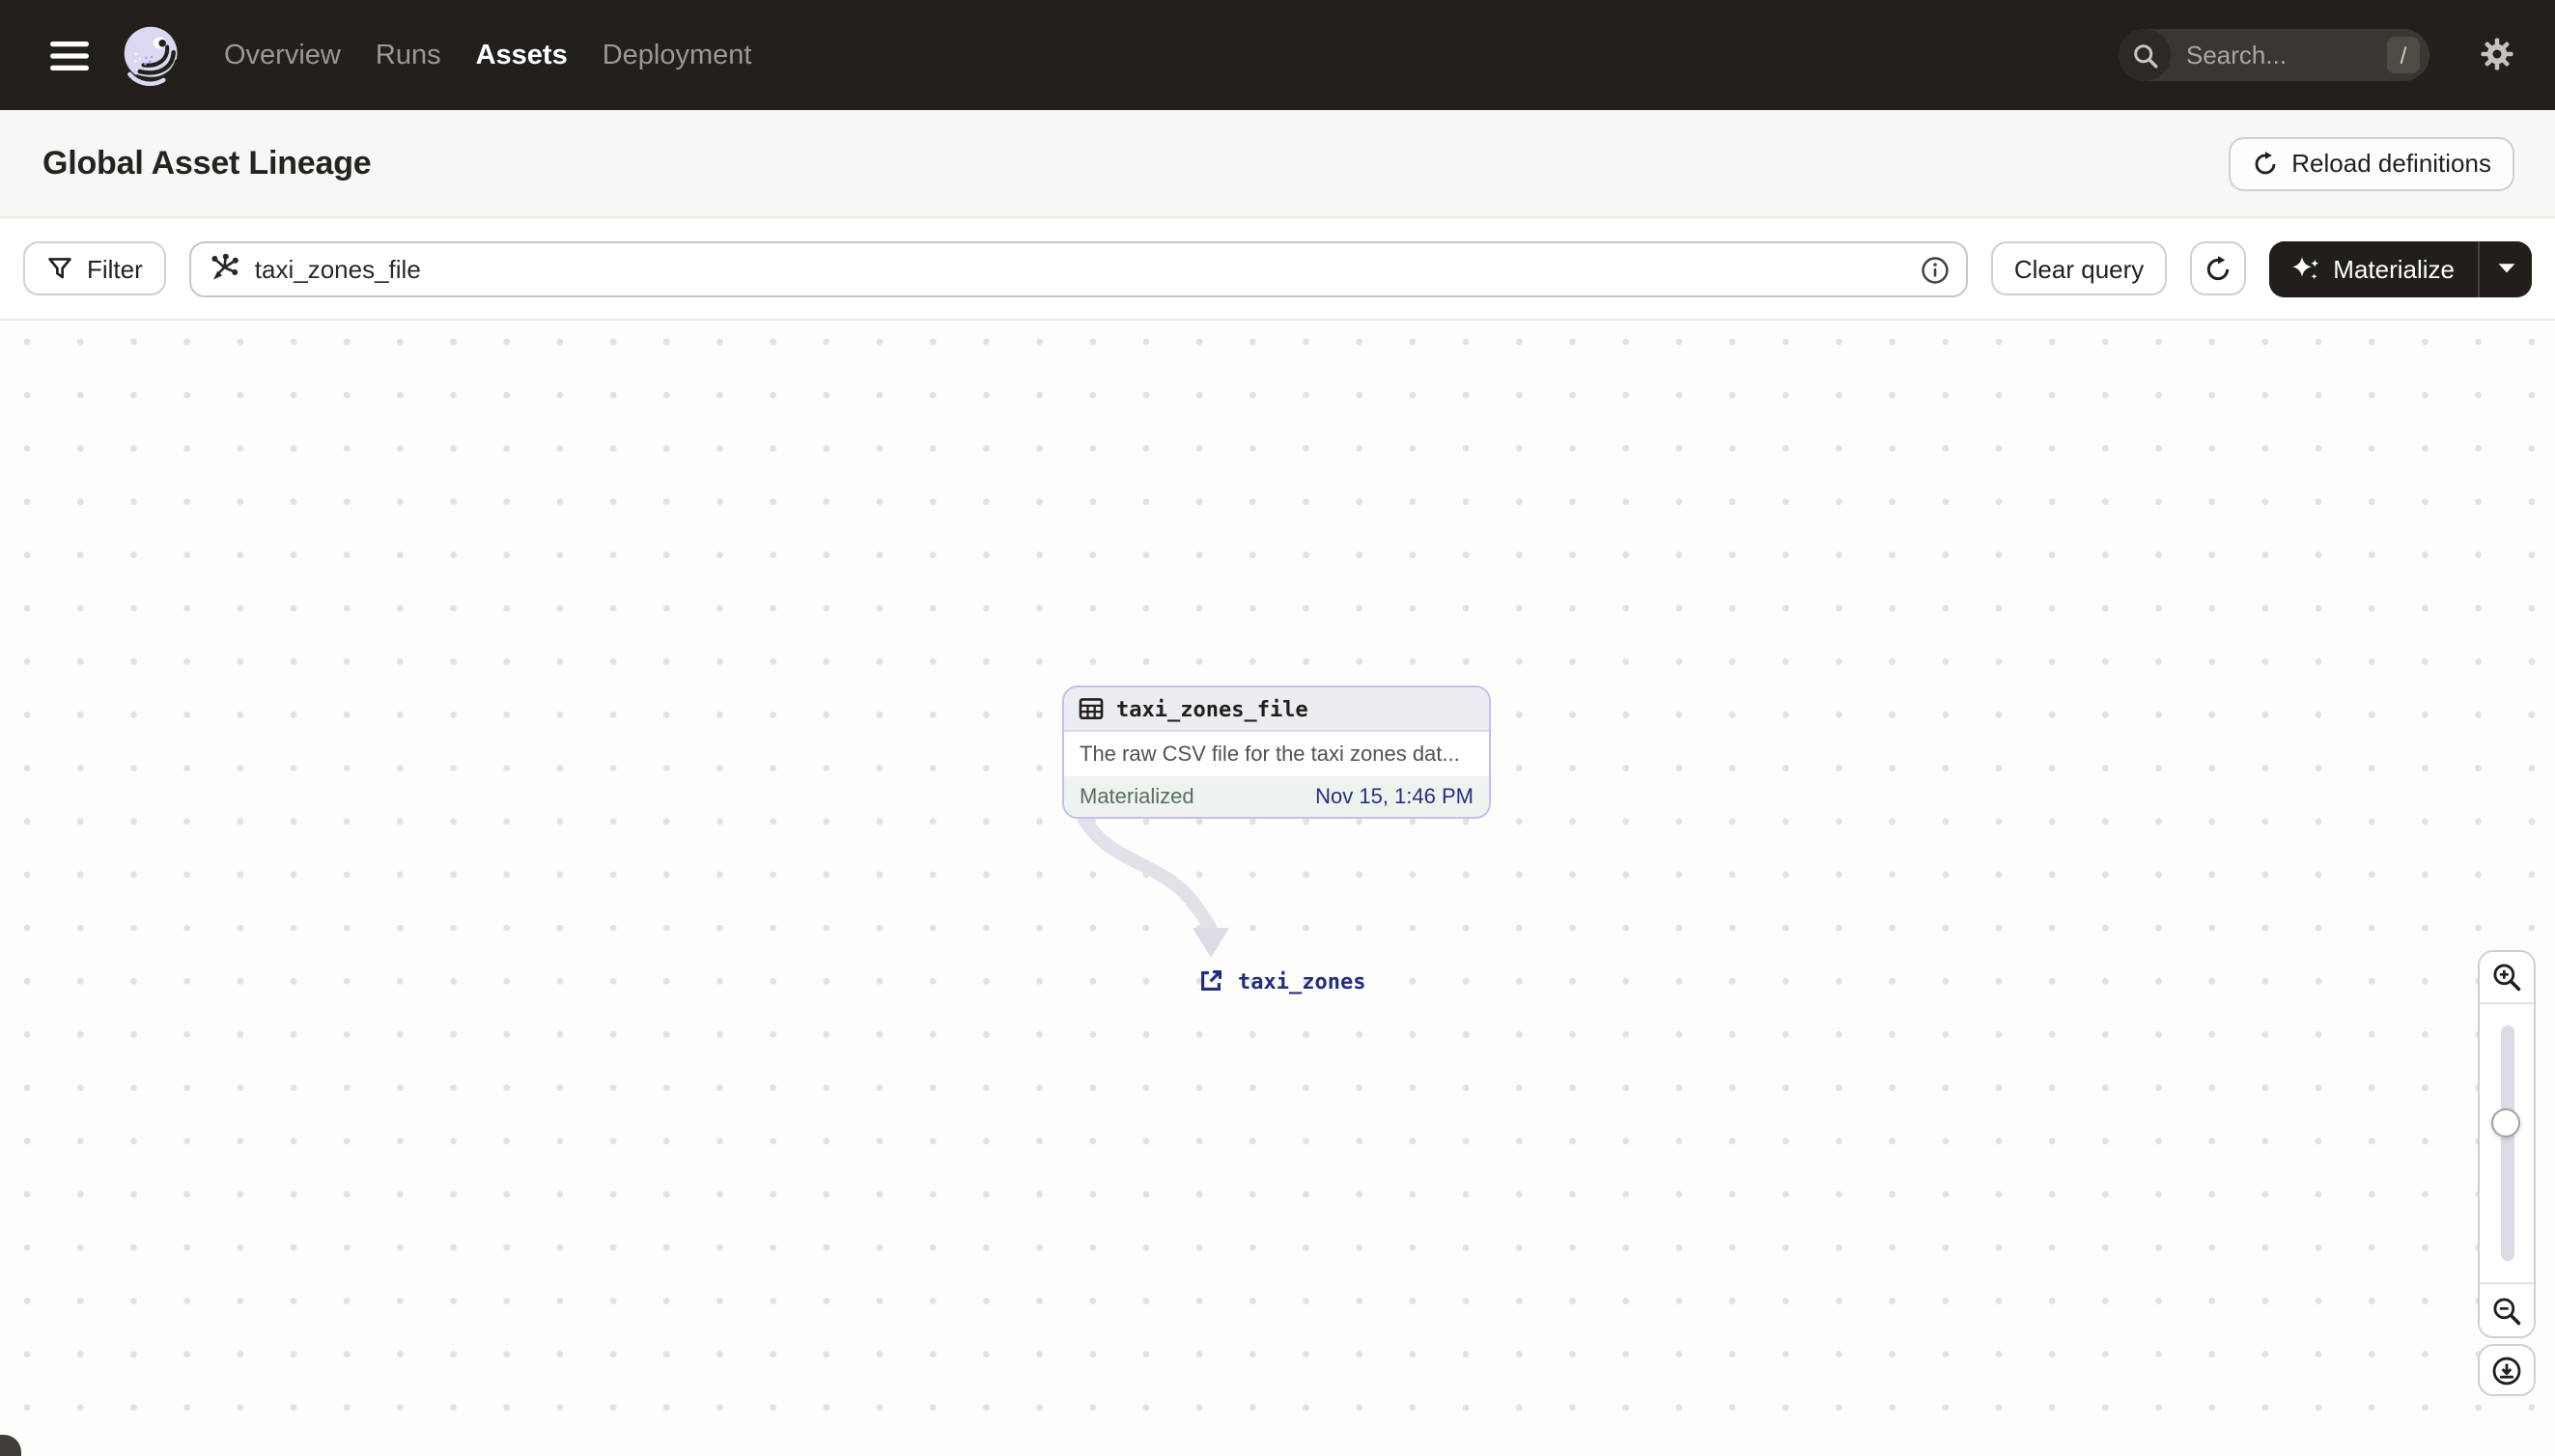 Image resolution: width=2555 pixels, height=1456 pixels. I want to click on asset-query-value: taxi_zones_file, so click(337, 268).